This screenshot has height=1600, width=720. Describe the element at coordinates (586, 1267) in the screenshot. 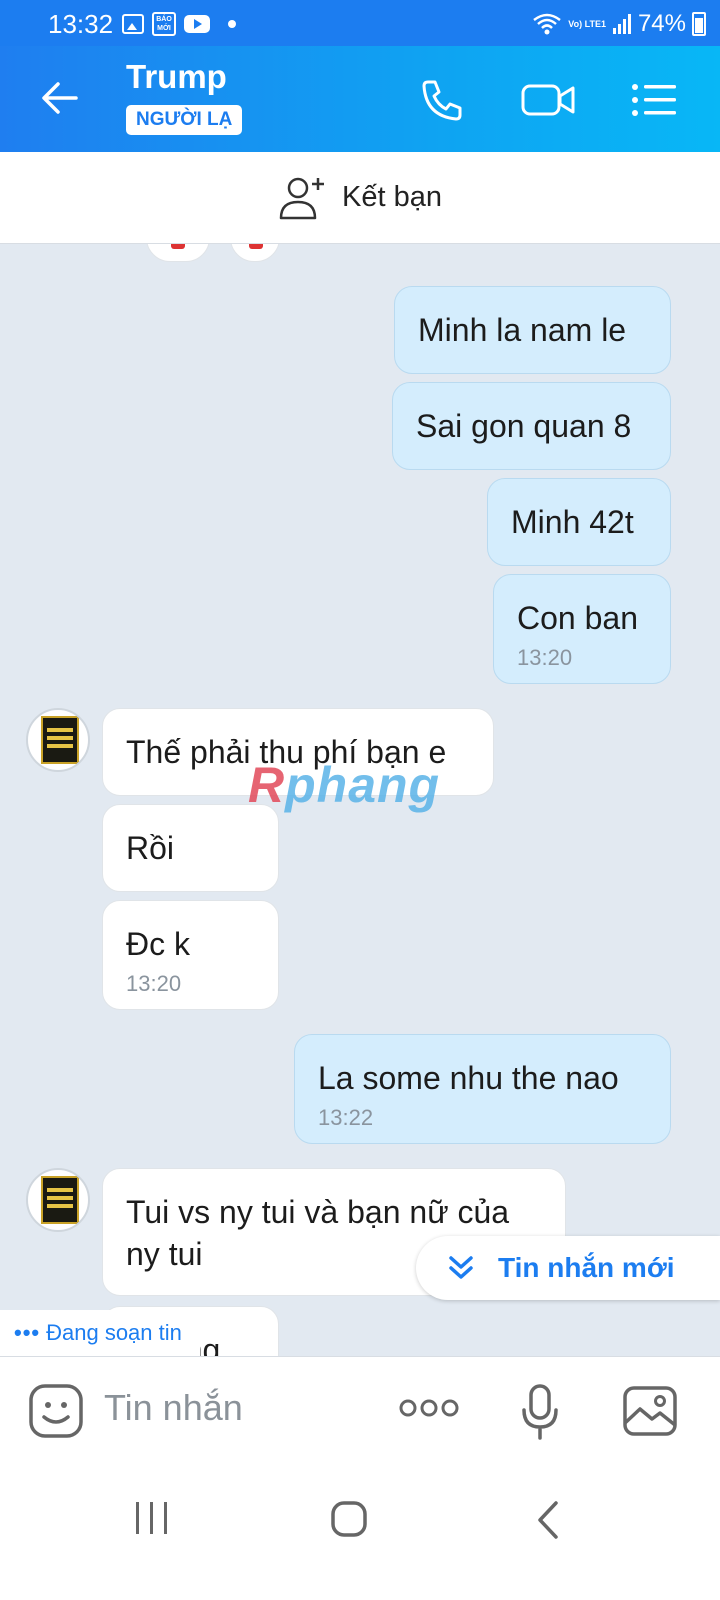

I see `new-messages-label: Tin nhắn mới` at that location.